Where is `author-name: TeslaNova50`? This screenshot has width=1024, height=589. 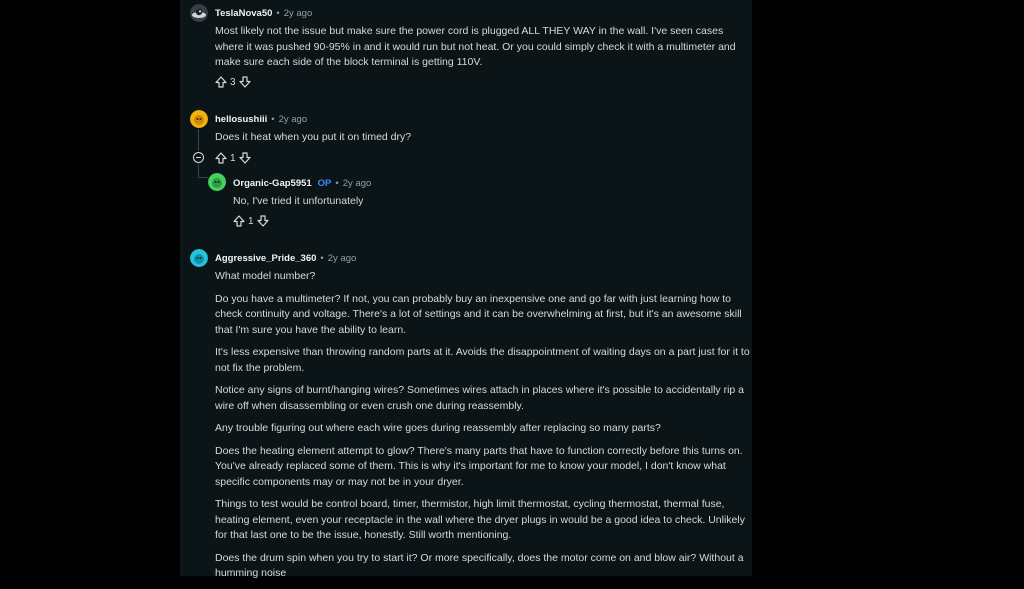
author-name: TeslaNova50 is located at coordinates (243, 13).